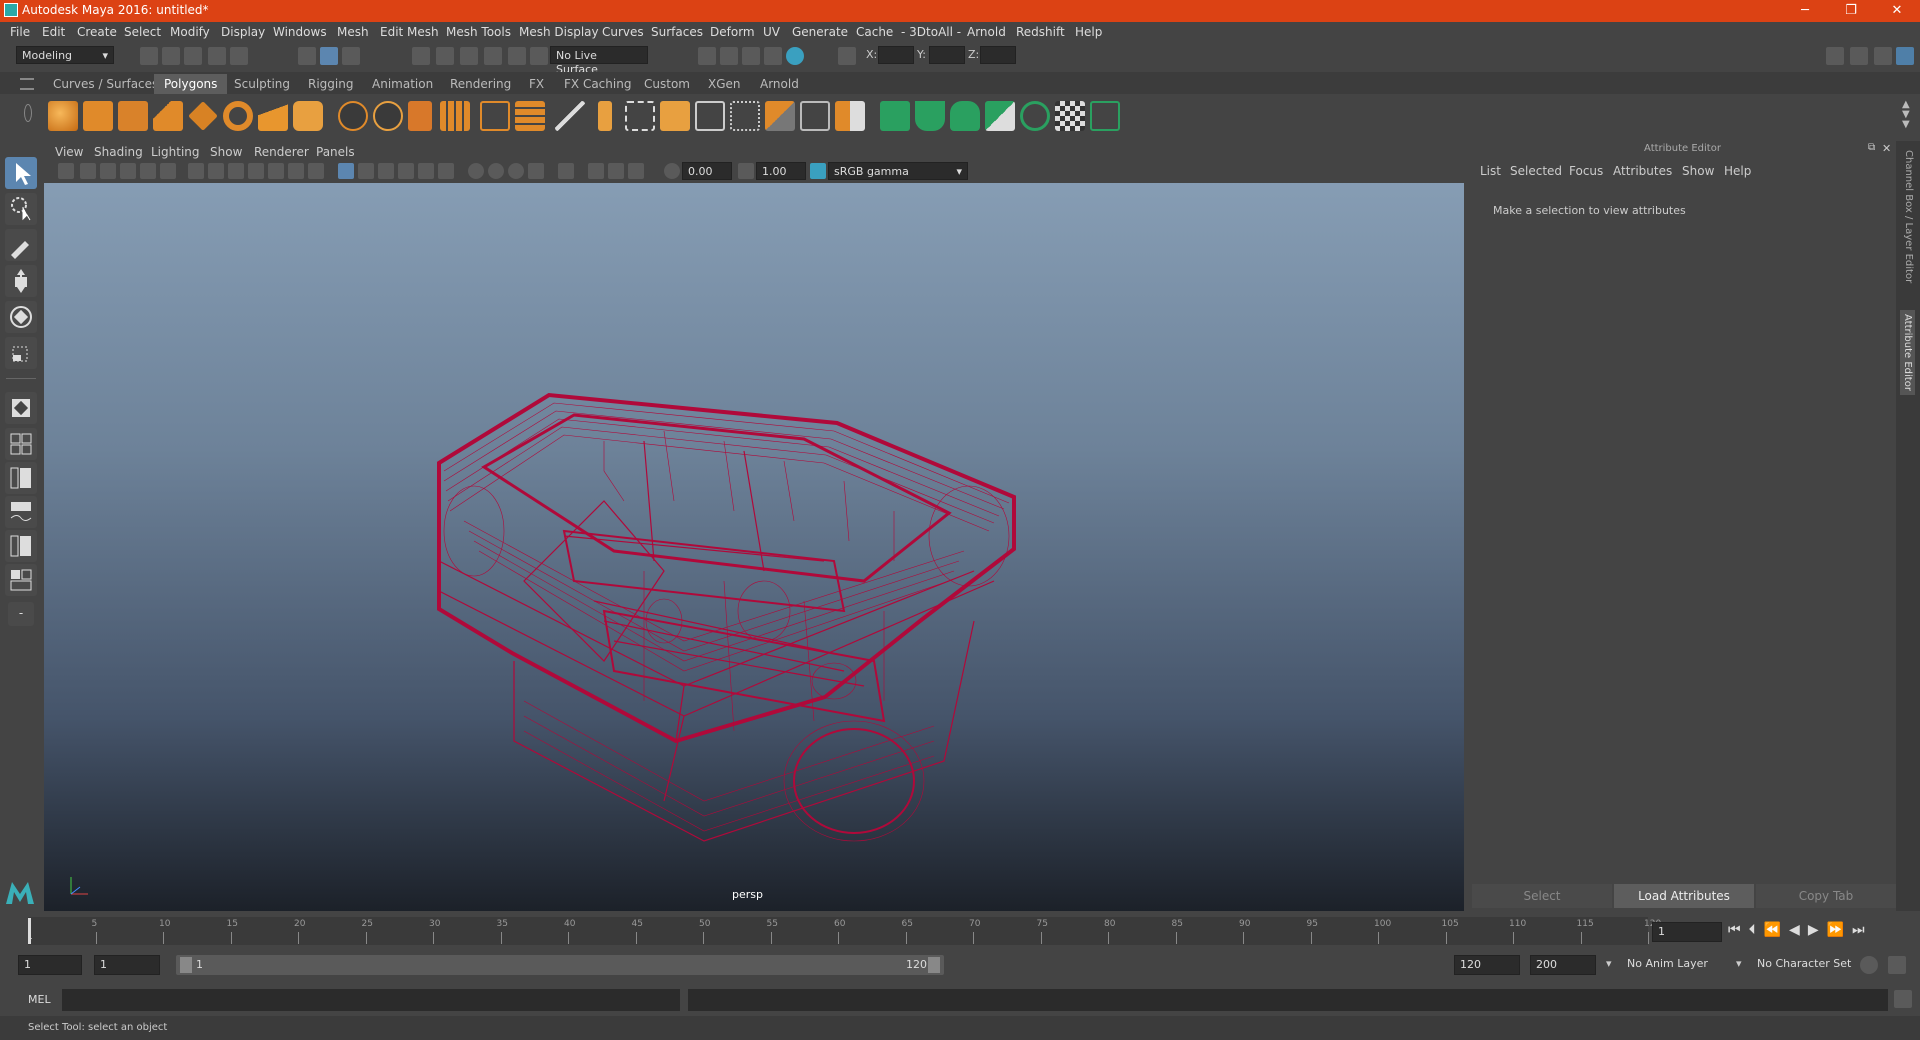  What do you see at coordinates (20, 32) in the screenshot?
I see `menu-file: File` at bounding box center [20, 32].